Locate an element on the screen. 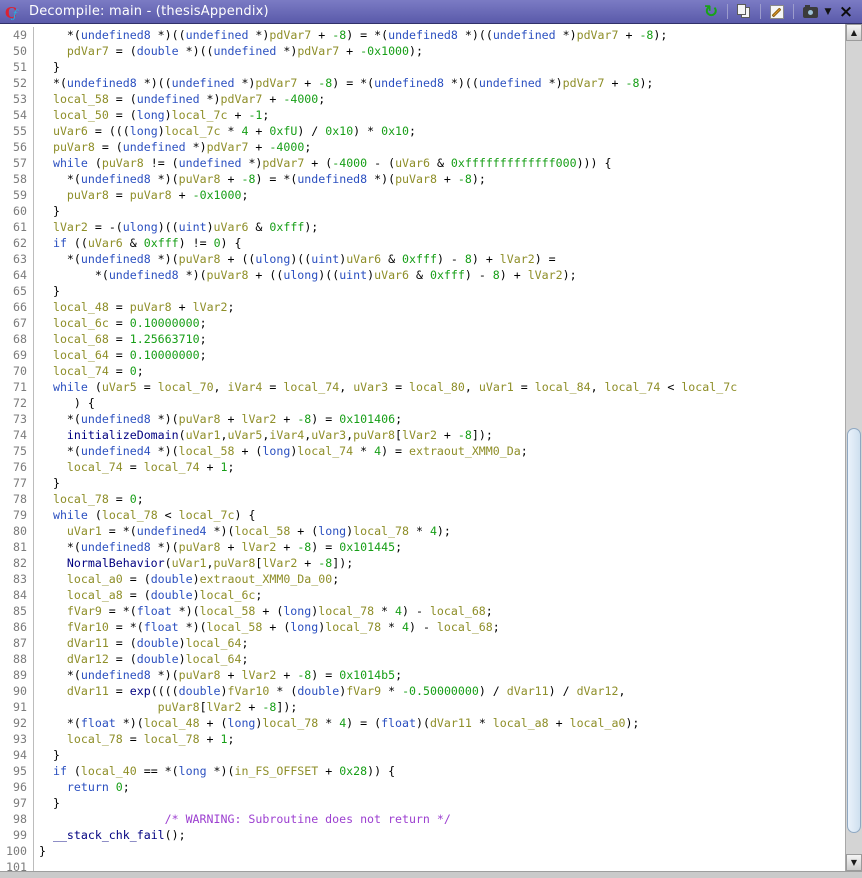  code-line: 84 local_a8 = (double)local_6c; is located at coordinates (422, 595).